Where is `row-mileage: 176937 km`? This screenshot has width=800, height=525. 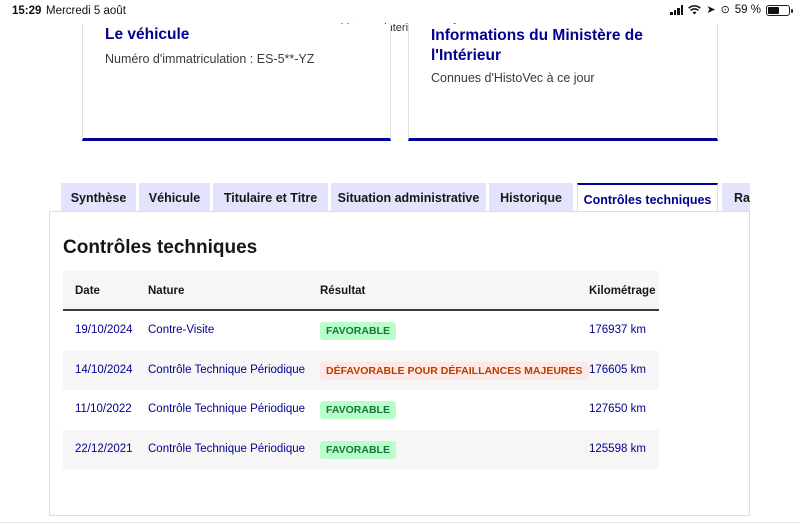 row-mileage: 176937 km is located at coordinates (617, 330).